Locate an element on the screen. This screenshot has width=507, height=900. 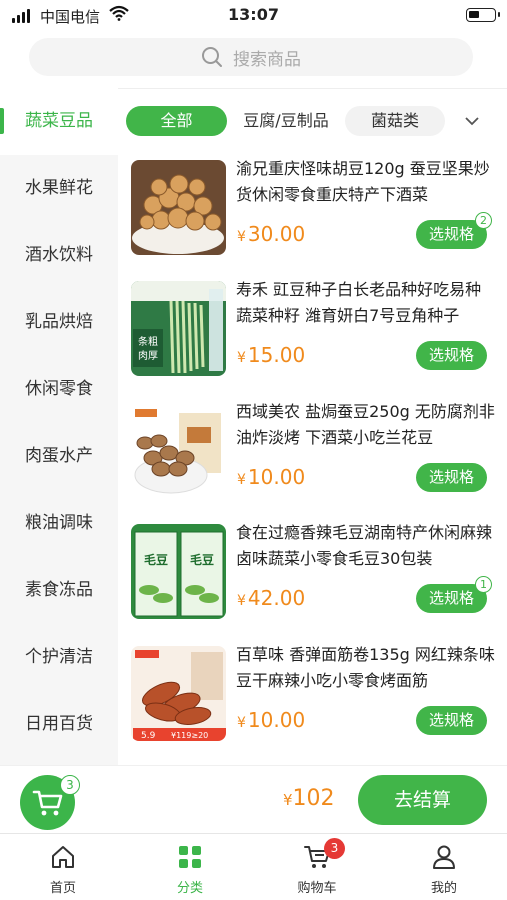
cart-icon is located at coordinates (47, 802).